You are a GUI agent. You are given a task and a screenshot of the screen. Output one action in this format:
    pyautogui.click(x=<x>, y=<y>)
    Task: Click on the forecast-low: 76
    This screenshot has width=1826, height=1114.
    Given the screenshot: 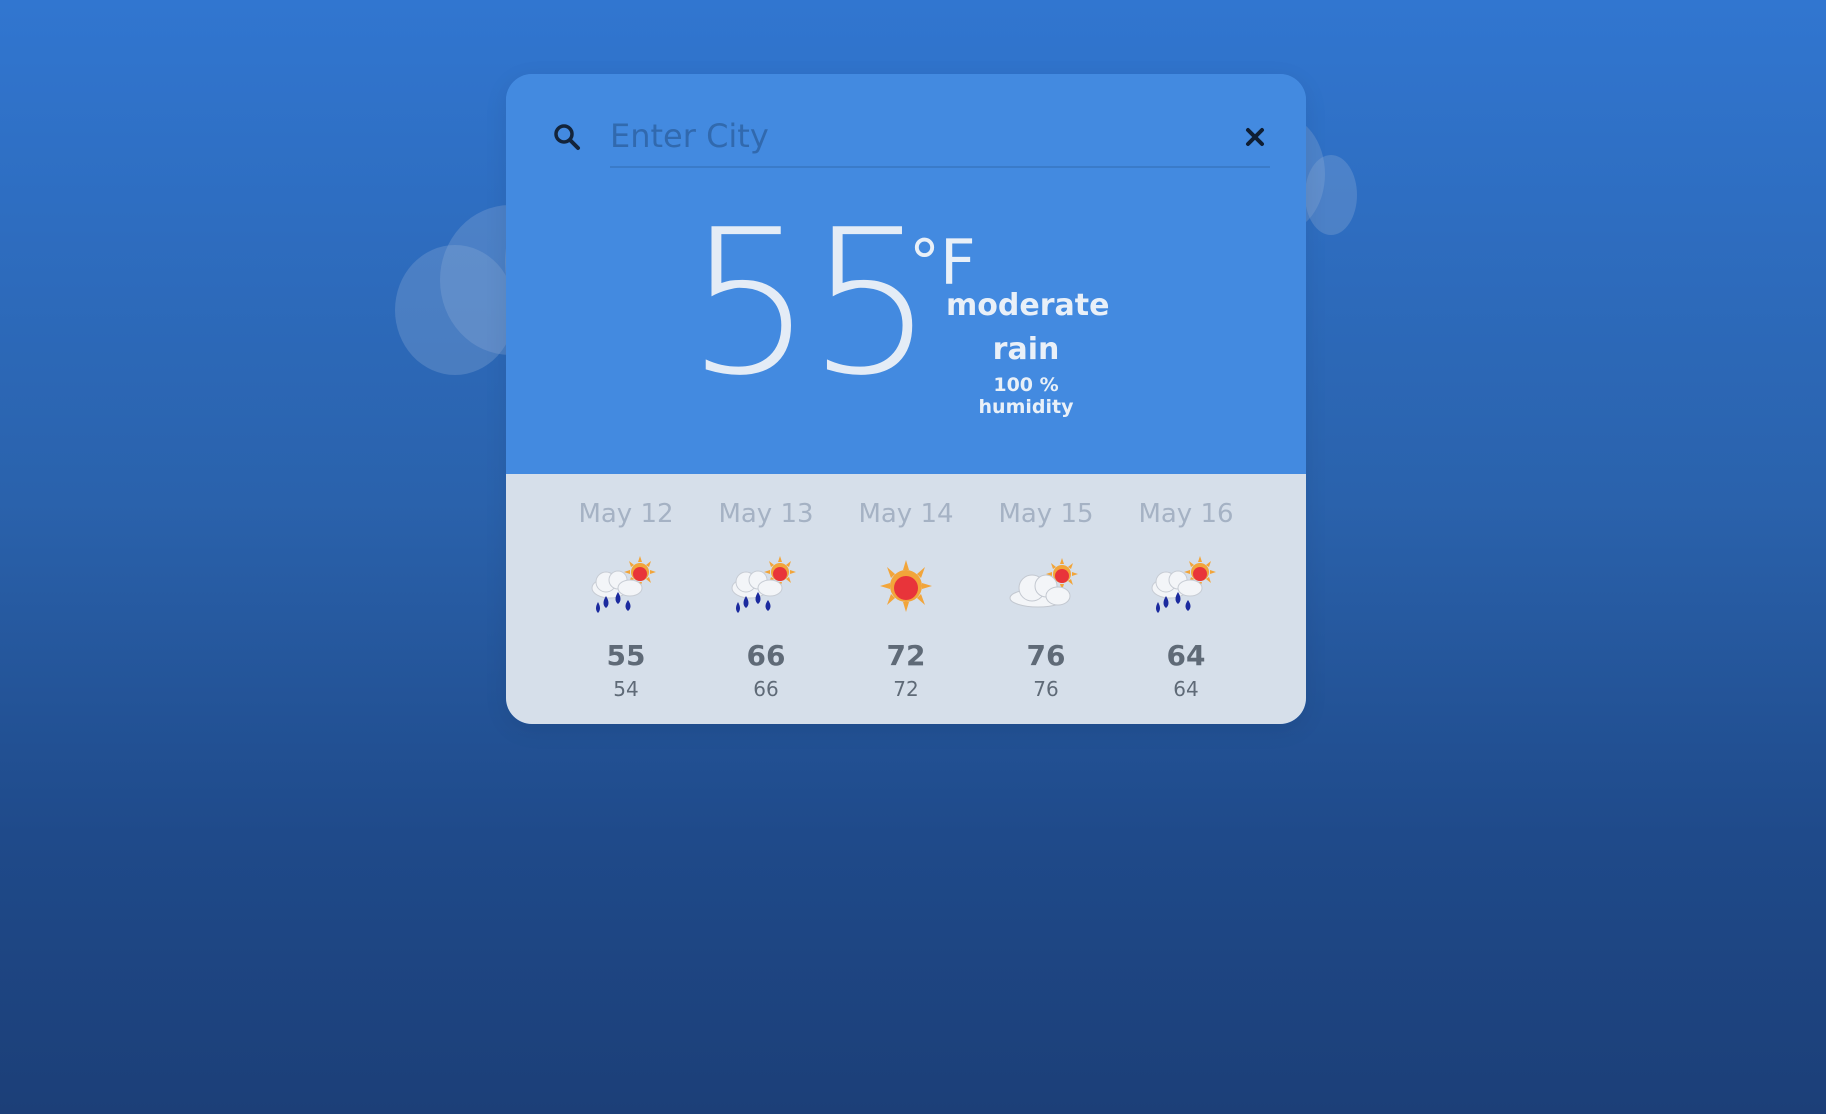 What is the action you would take?
    pyautogui.click(x=1046, y=689)
    